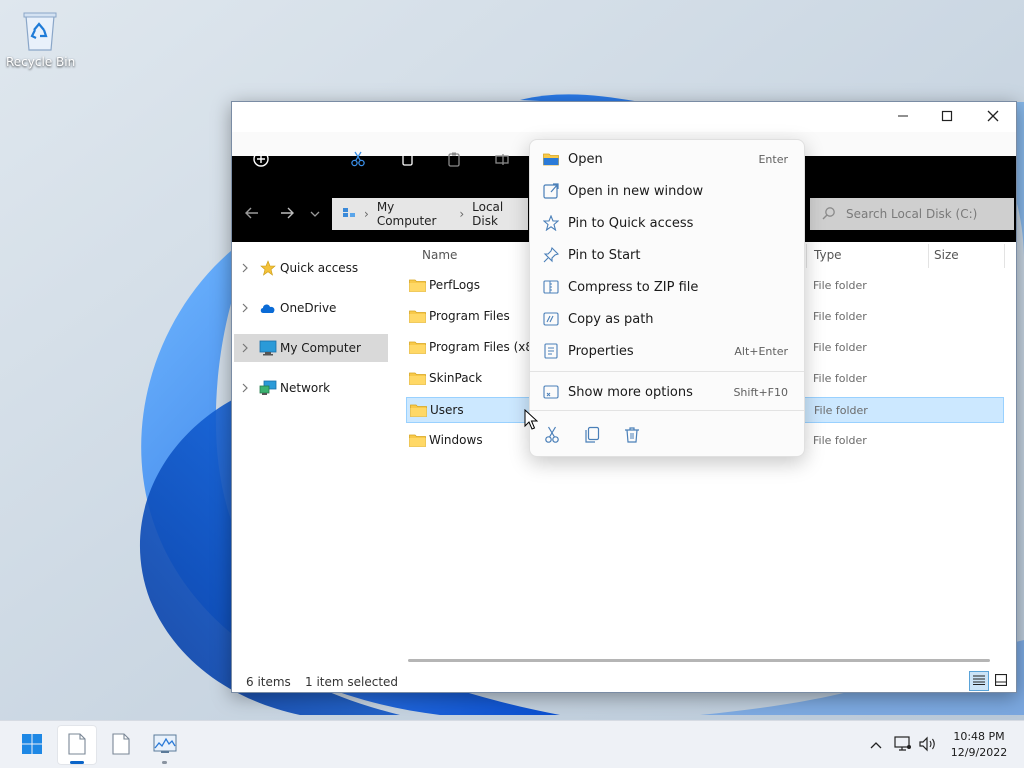 The height and width of the screenshot is (768, 1024). I want to click on search-box: Search Local Disk (C:), so click(912, 214).